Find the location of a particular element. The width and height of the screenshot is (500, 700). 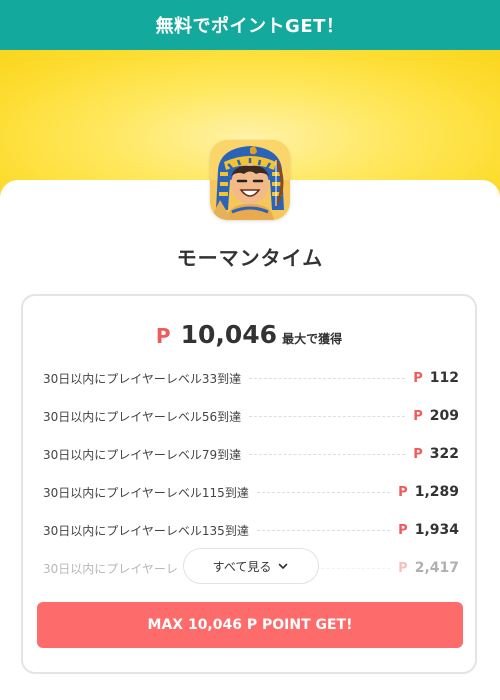

reward-row: 30日以内にプレイヤーレベル79到達 P 322 is located at coordinates (251, 454).